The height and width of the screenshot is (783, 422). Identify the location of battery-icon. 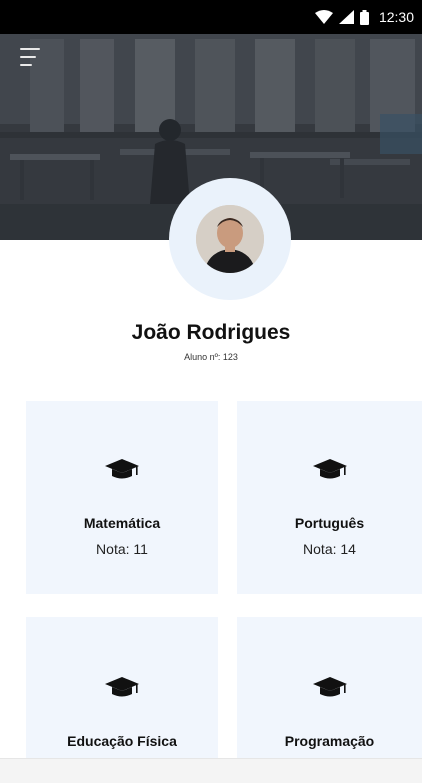
(364, 17).